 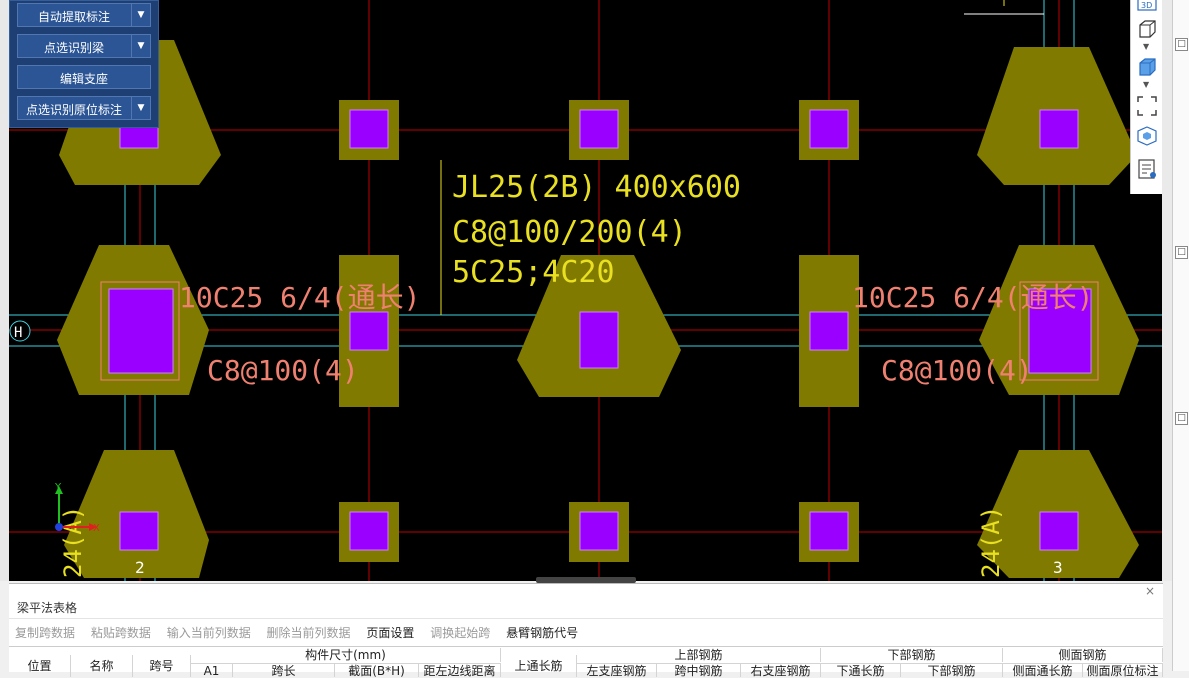 I want to click on edit-support-label: 编辑支座, so click(x=83, y=79).